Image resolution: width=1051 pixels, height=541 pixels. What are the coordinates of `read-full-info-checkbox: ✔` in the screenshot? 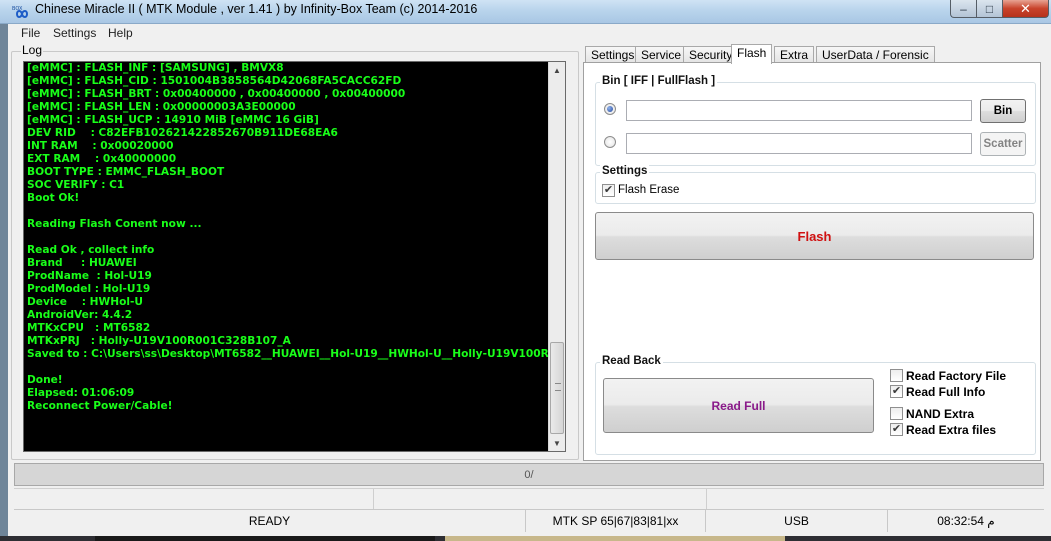 It's located at (896, 391).